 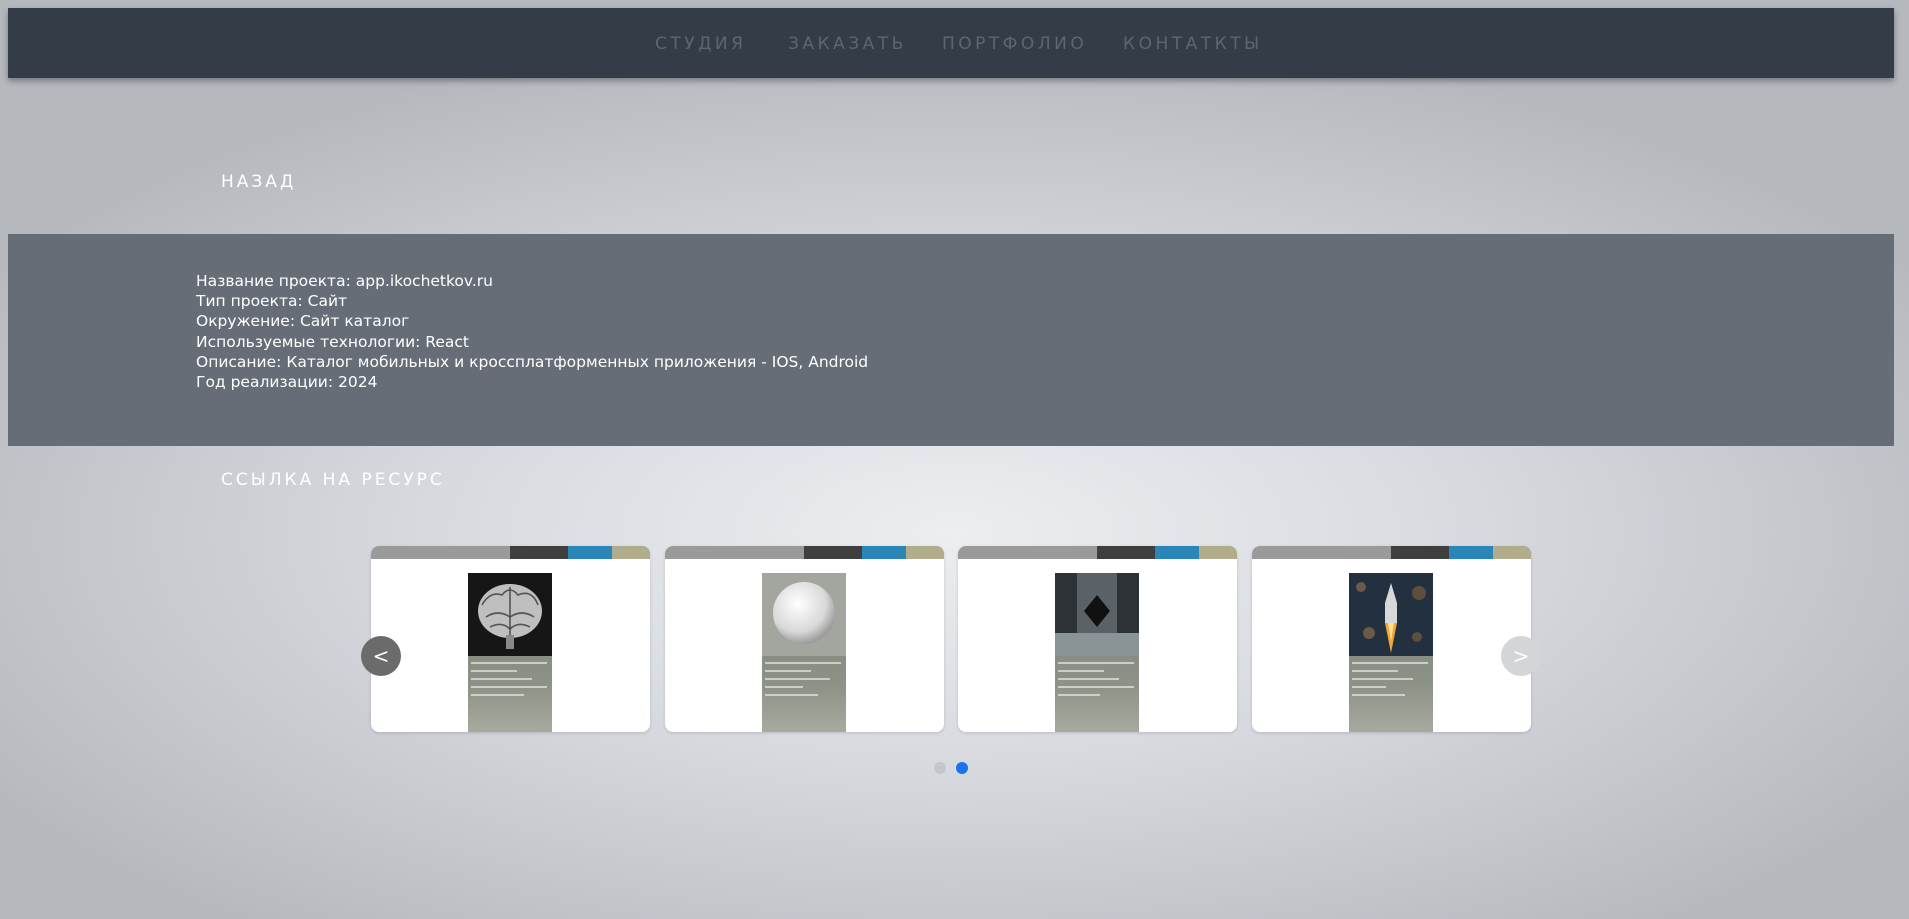 What do you see at coordinates (804, 614) in the screenshot?
I see `sphere-image` at bounding box center [804, 614].